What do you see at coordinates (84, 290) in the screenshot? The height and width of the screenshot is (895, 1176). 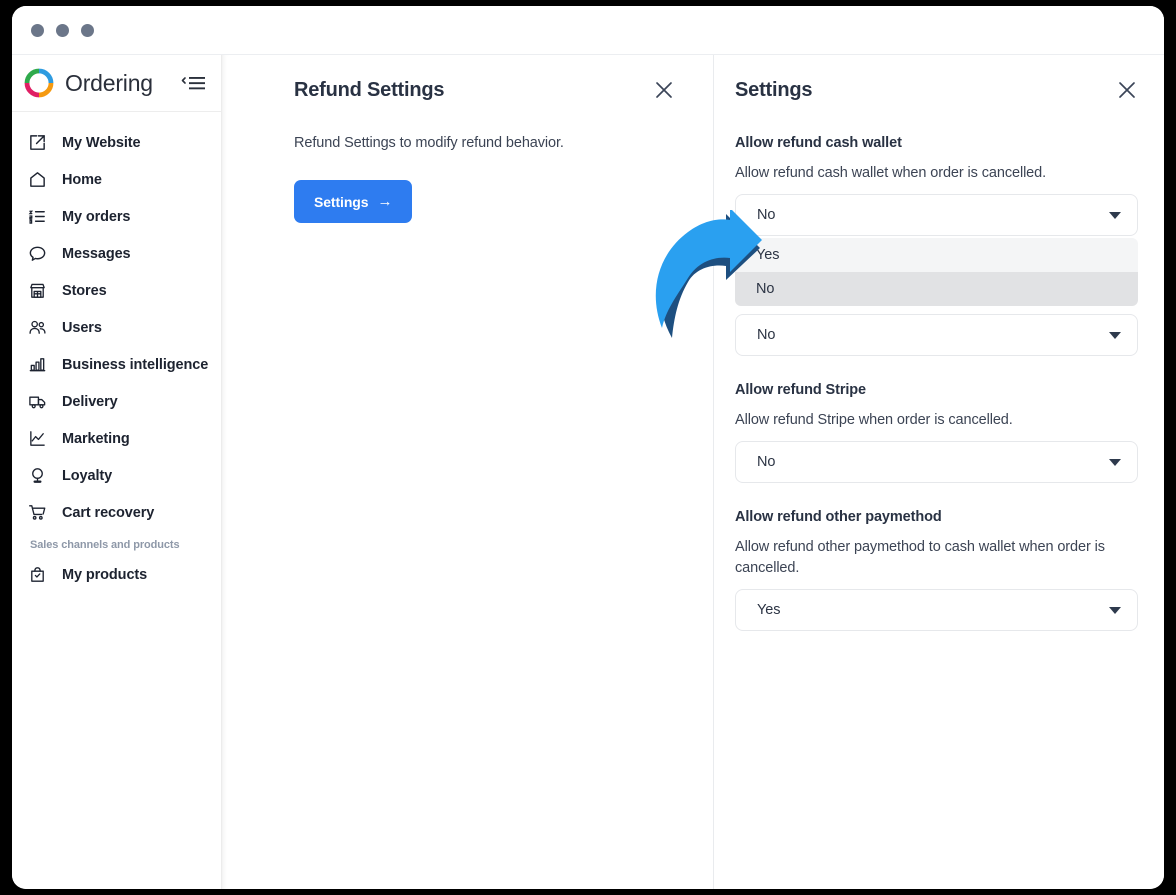 I see `sidebar-item-label: Stores` at bounding box center [84, 290].